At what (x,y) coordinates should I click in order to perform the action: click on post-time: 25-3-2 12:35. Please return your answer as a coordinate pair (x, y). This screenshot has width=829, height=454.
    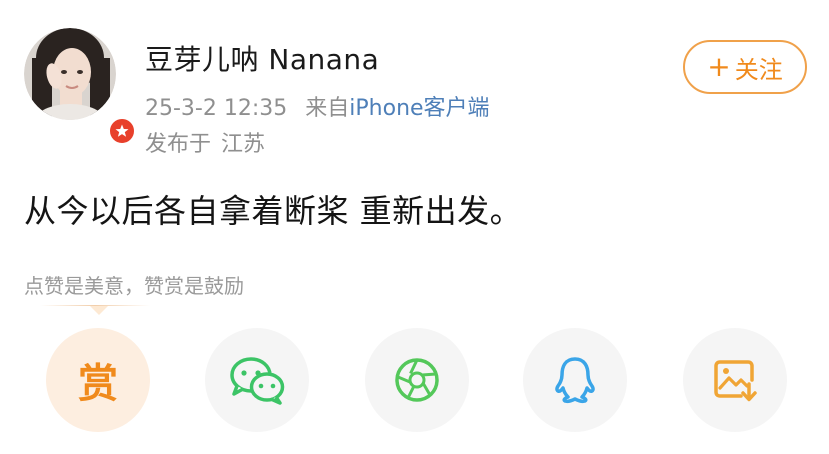
    Looking at the image, I should click on (216, 108).